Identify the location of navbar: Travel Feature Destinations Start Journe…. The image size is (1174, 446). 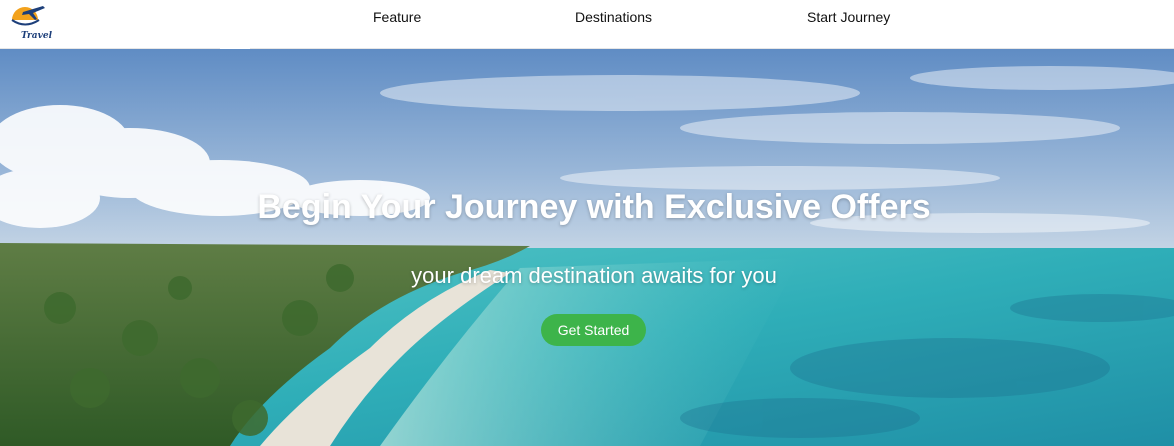
(587, 24).